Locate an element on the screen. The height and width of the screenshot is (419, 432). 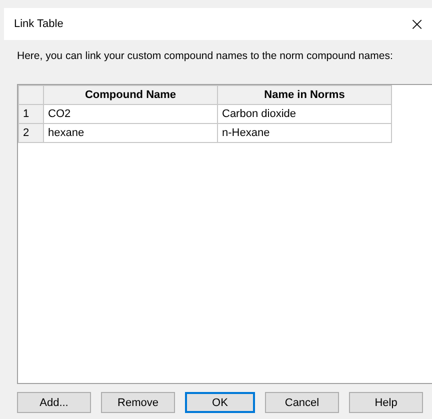
window-title: Link Table is located at coordinates (39, 24).